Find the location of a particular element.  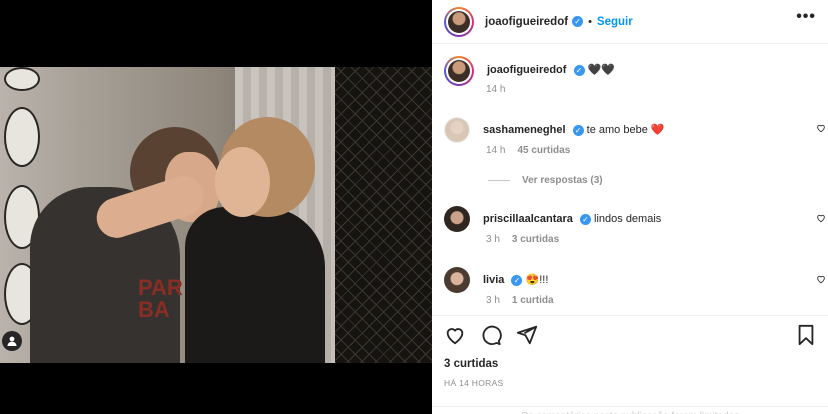

bookmark-icon is located at coordinates (806, 335).